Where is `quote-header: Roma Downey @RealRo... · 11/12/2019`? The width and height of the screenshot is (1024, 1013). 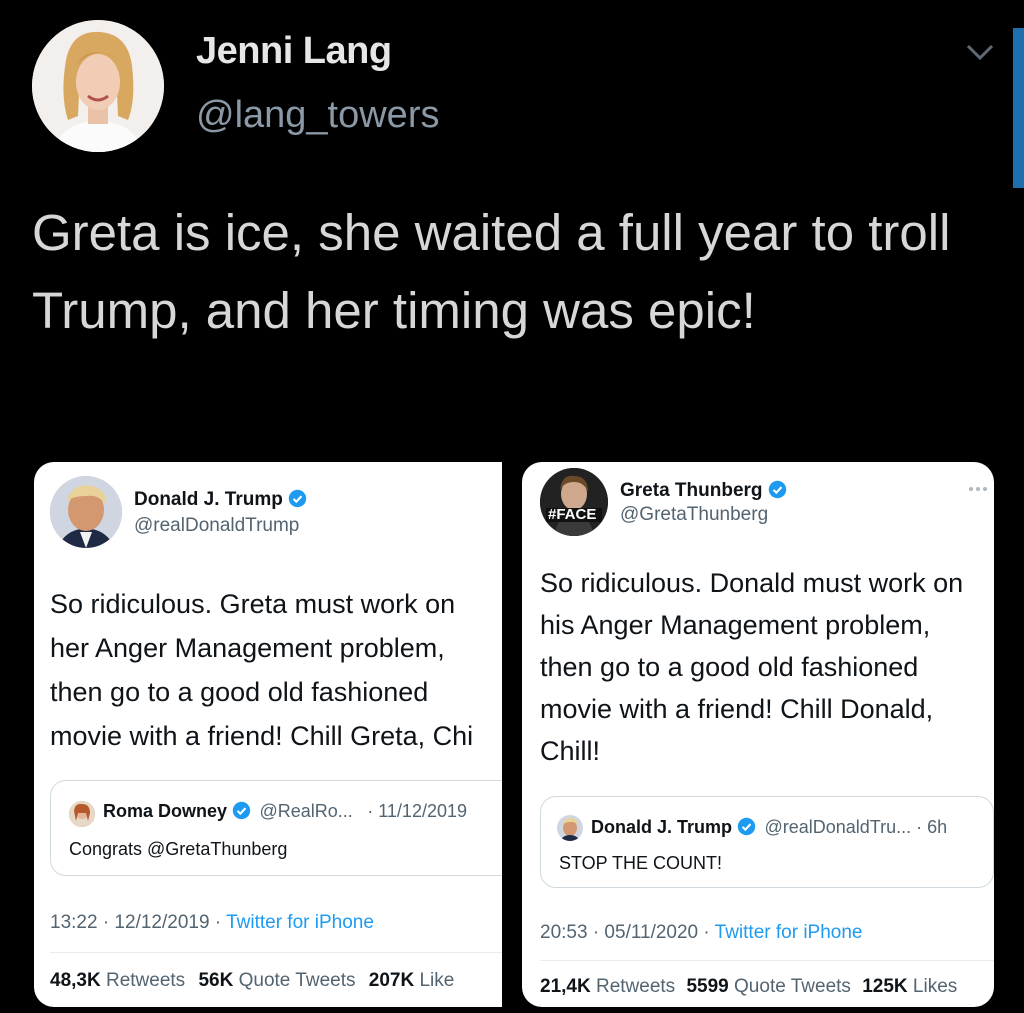 quote-header: Roma Downey @RealRo... · 11/12/2019 is located at coordinates (285, 811).